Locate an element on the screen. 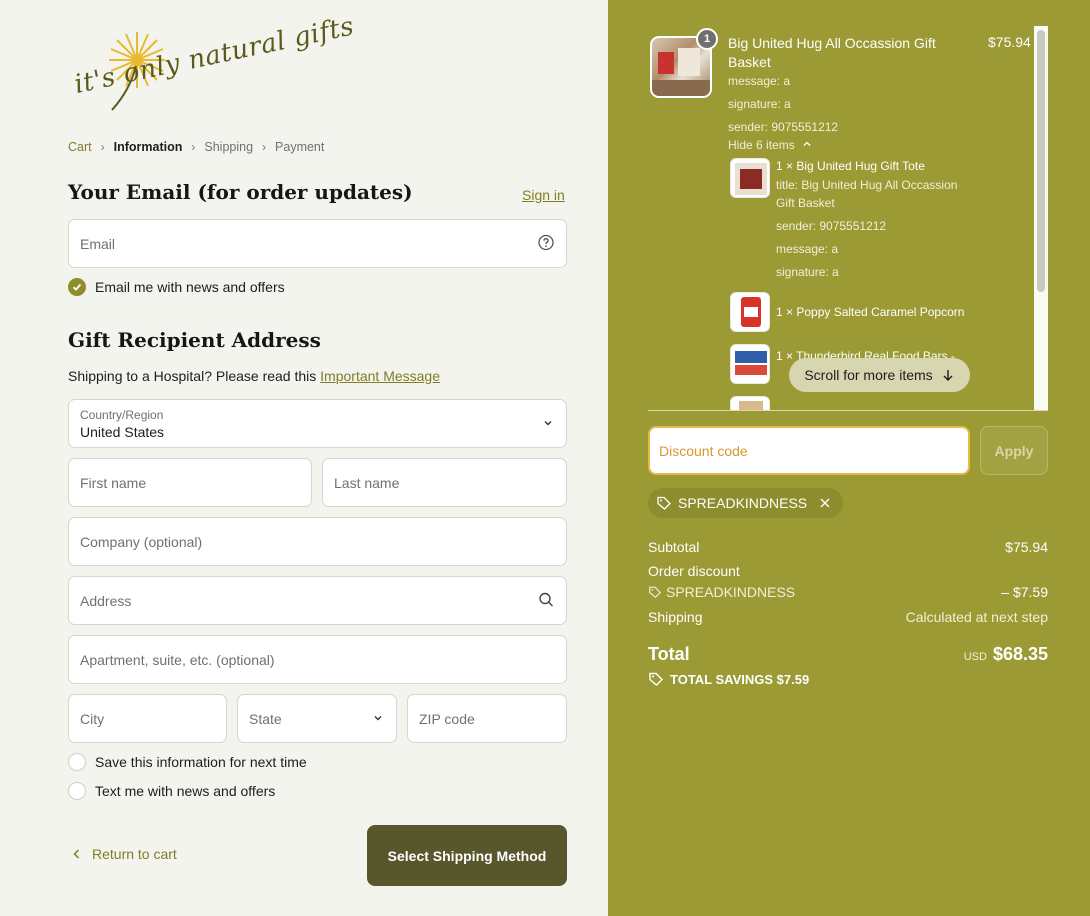 The height and width of the screenshot is (916, 1090). city-placeholder: City is located at coordinates (92, 718).